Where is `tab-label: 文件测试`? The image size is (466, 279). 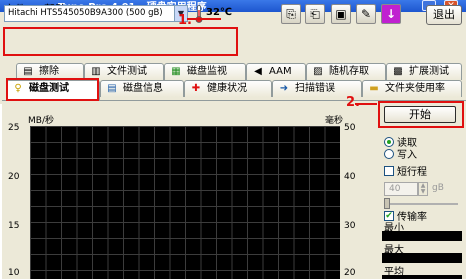 tab-label: 文件测试 is located at coordinates (127, 71).